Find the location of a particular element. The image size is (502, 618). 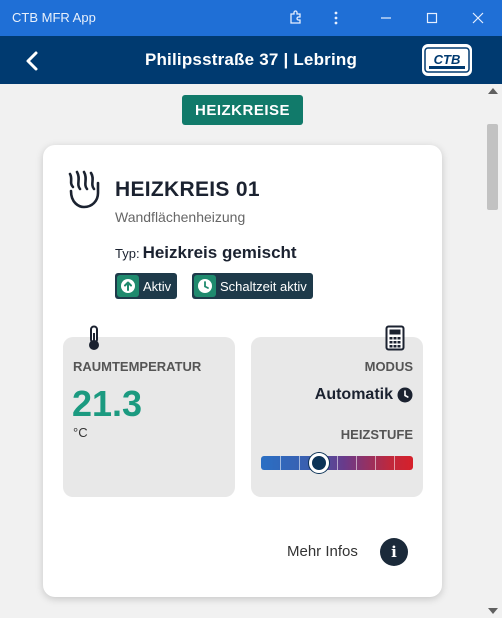

scroll-down-icon is located at coordinates (493, 611).